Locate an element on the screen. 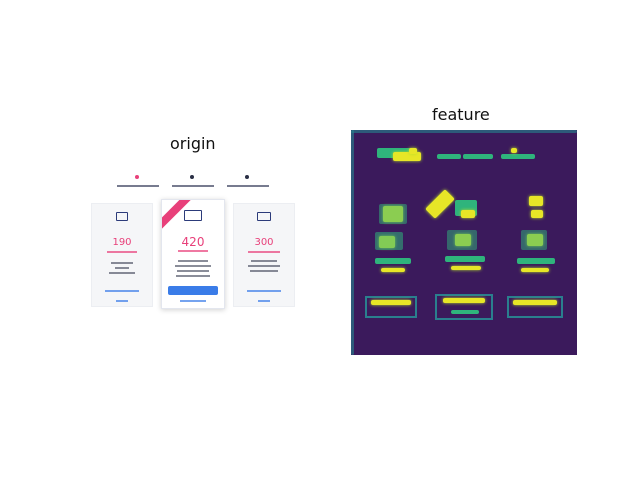 The width and height of the screenshot is (640, 480). select-plan-button is located at coordinates (193, 290).